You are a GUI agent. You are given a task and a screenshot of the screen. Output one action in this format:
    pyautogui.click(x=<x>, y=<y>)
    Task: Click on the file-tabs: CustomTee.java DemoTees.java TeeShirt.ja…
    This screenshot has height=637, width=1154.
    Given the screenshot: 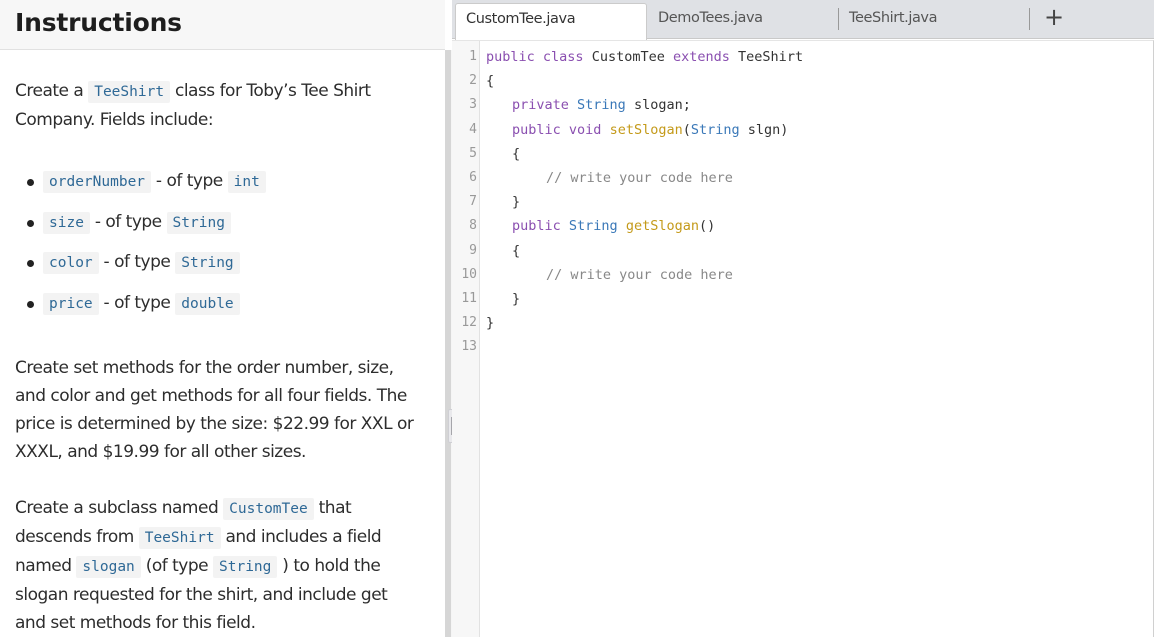 What is the action you would take?
    pyautogui.click(x=803, y=20)
    